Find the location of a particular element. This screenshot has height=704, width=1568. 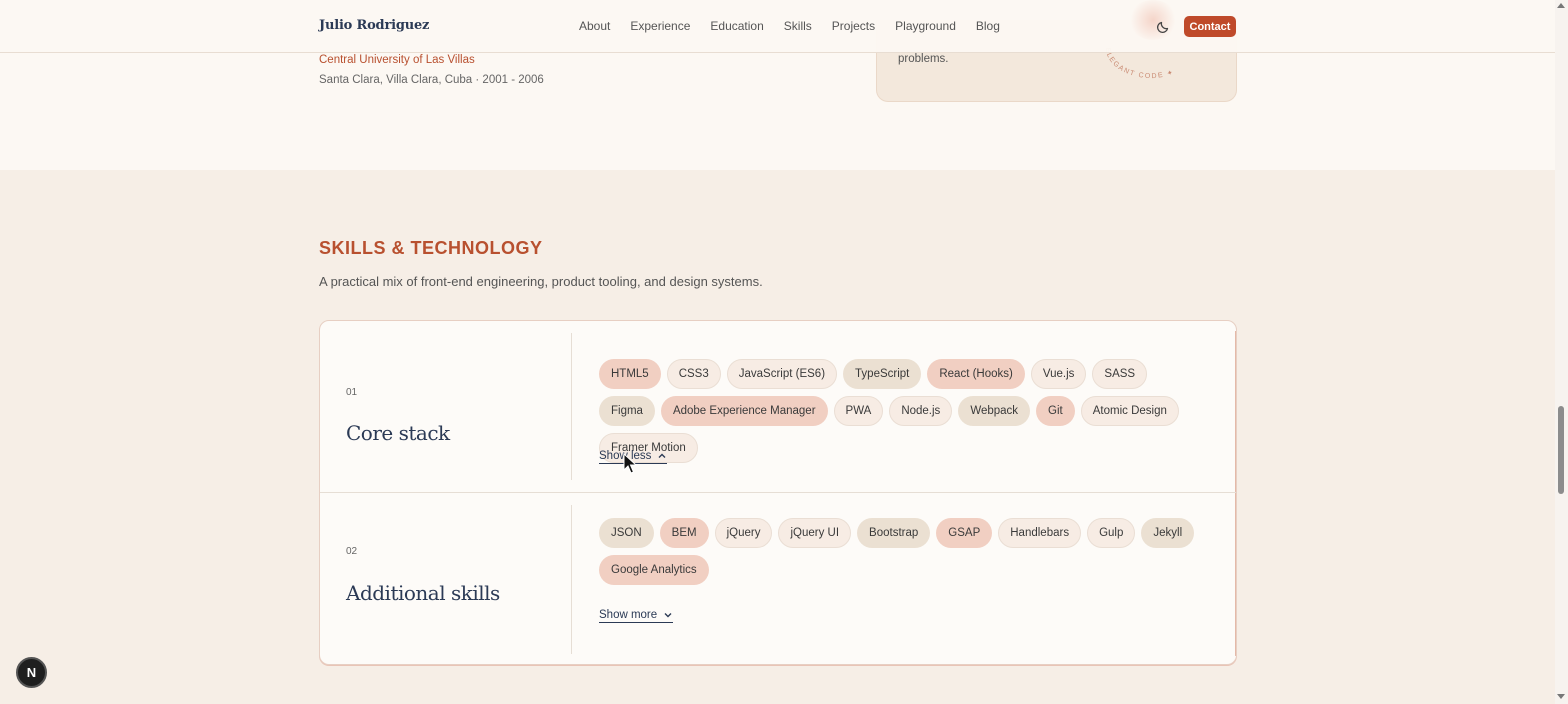

skill-chip: Bootstrap is located at coordinates (894, 533).